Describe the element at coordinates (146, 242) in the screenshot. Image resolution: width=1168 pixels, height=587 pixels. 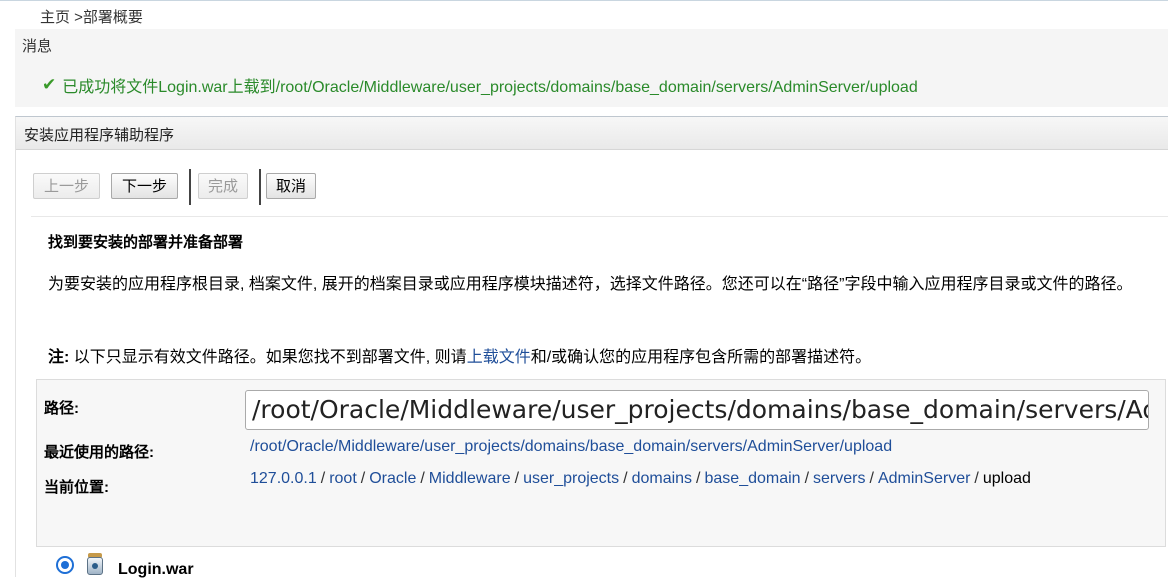
I see `section-heading: 找到要安装的部署并准备部署` at that location.